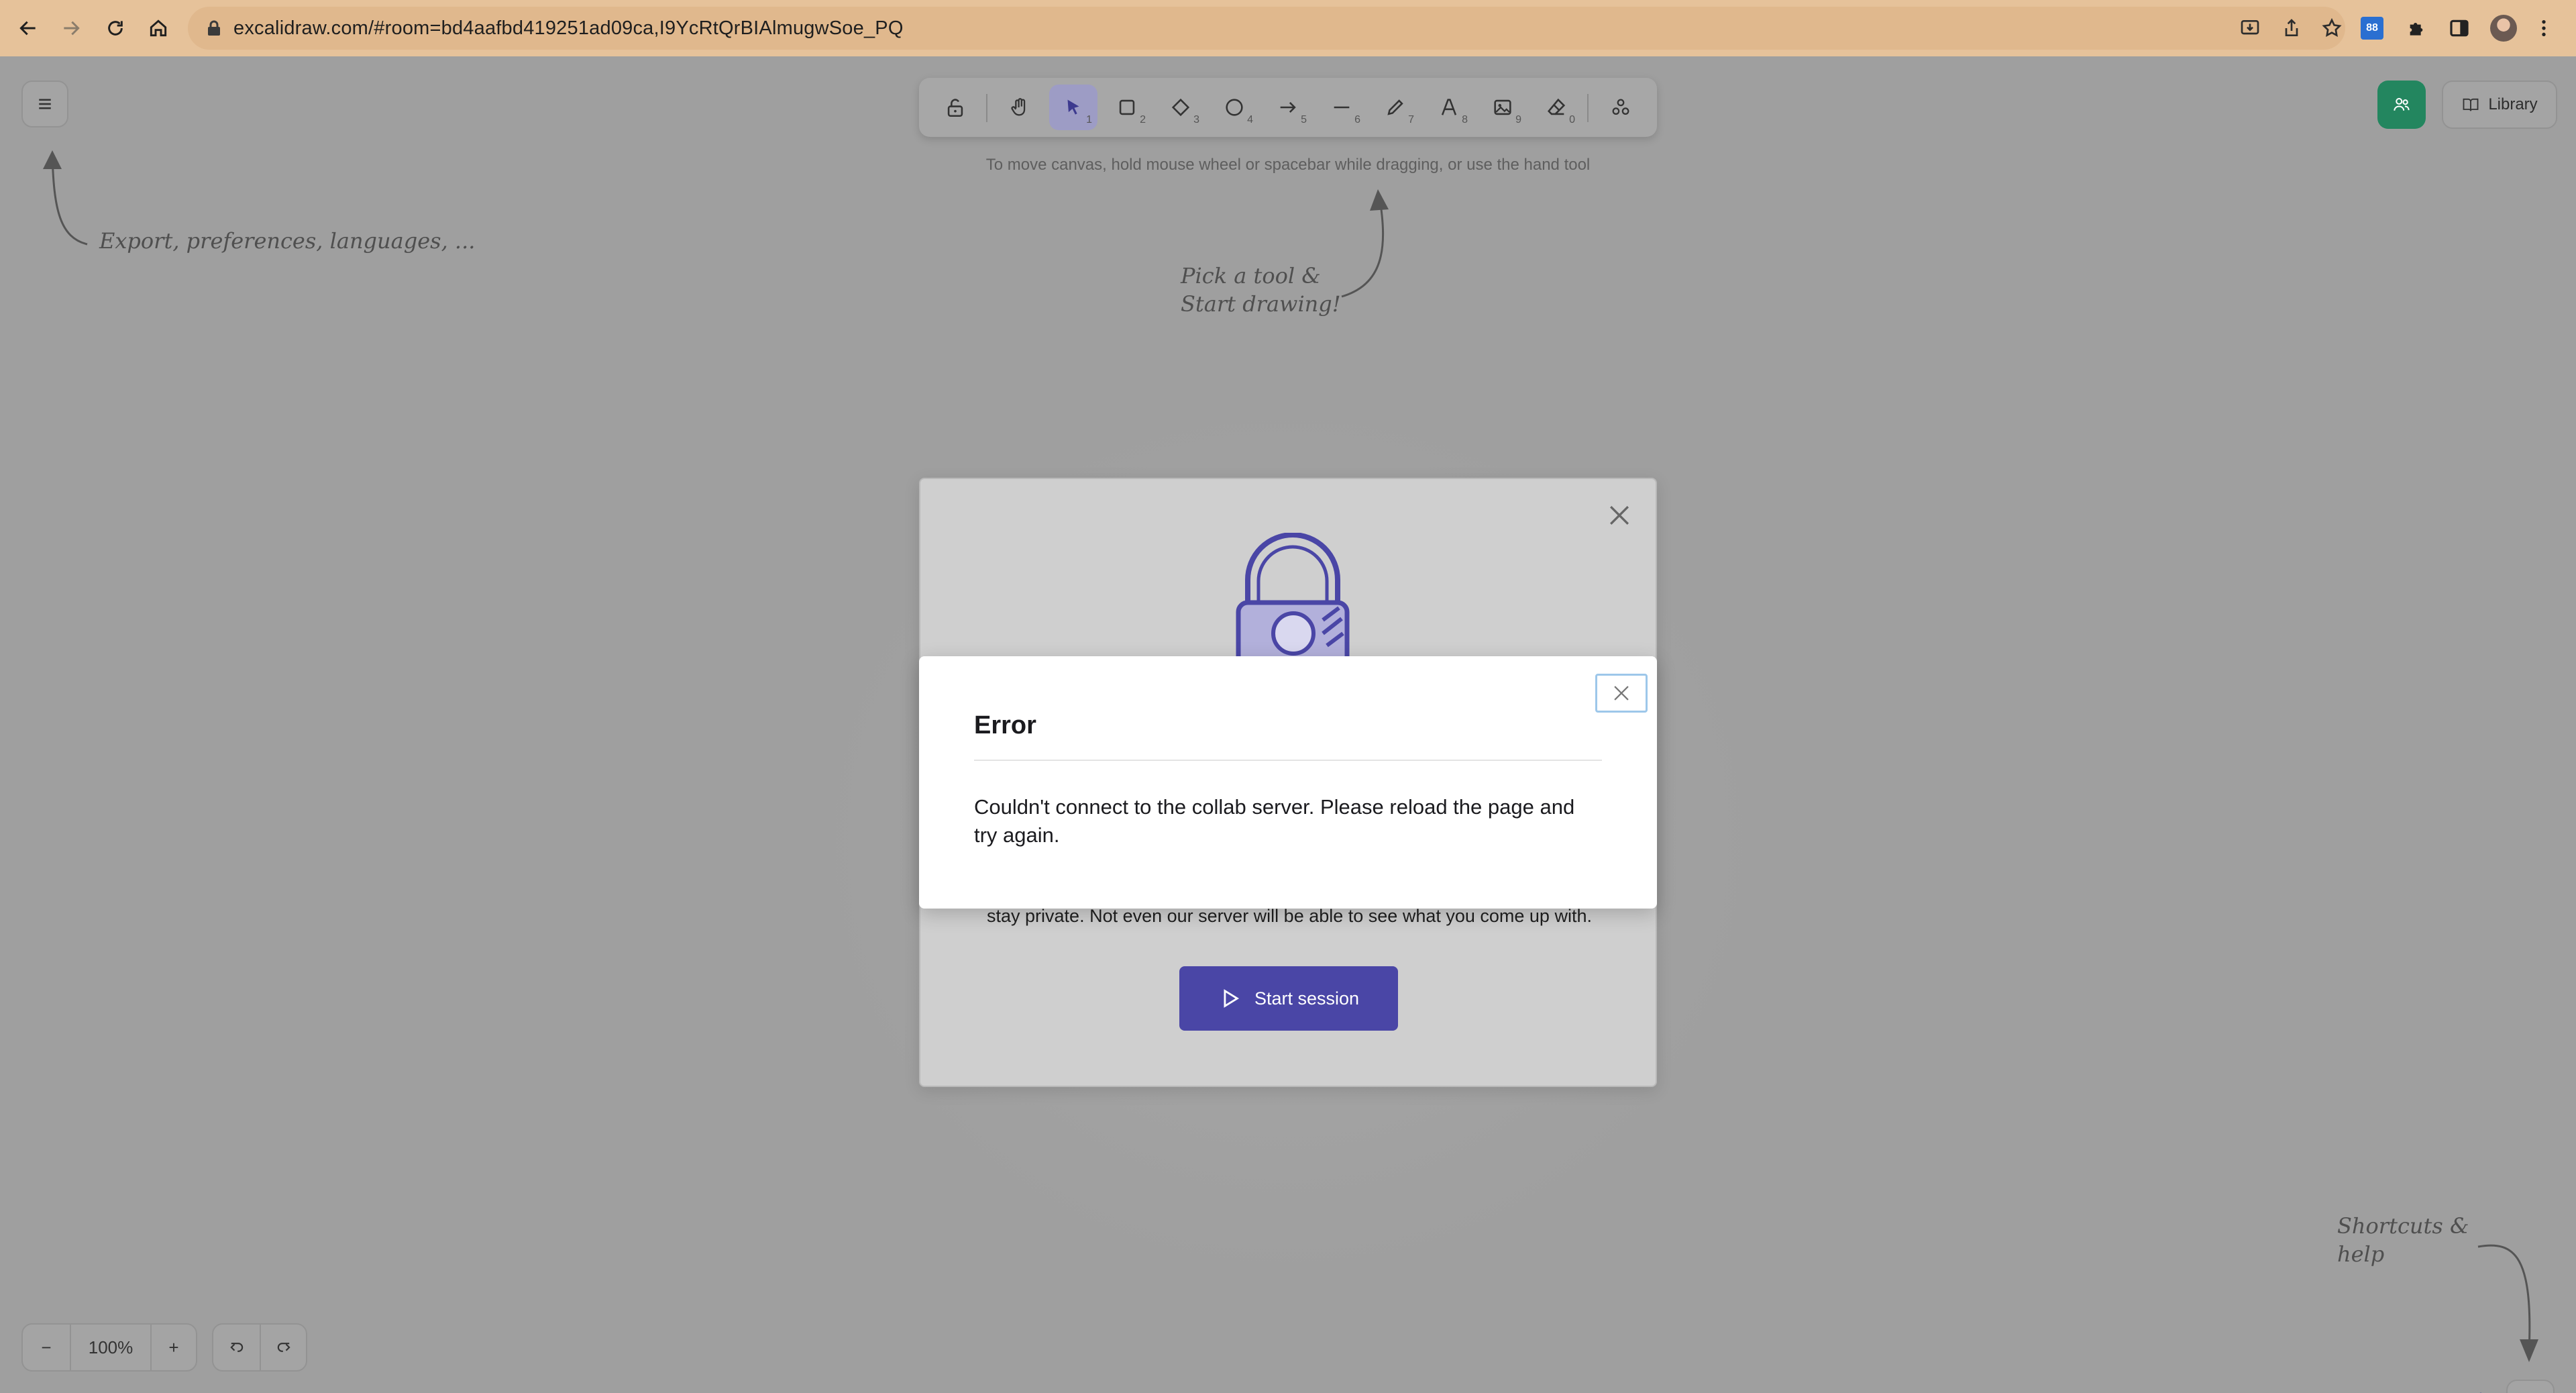 This screenshot has height=1393, width=2576. What do you see at coordinates (2250, 28) in the screenshot?
I see `install-app-icon` at bounding box center [2250, 28].